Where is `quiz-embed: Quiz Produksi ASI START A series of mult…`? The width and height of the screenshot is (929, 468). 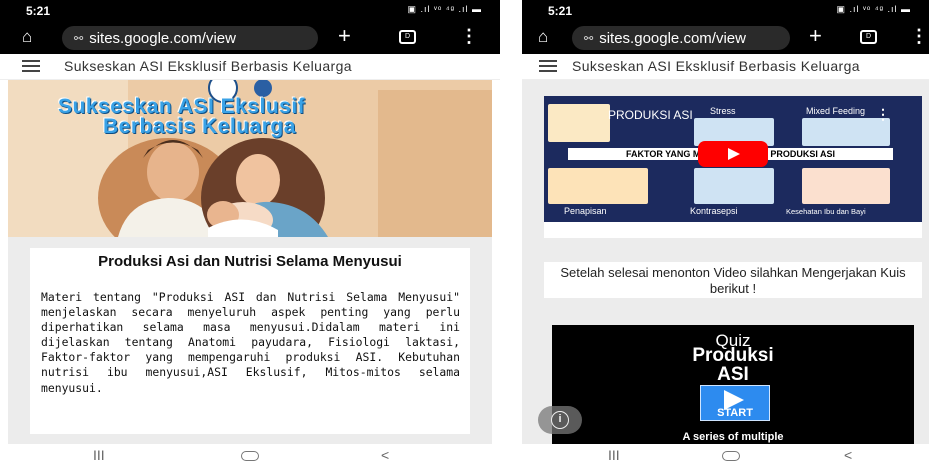 quiz-embed: Quiz Produksi ASI START A series of mult… is located at coordinates (733, 384).